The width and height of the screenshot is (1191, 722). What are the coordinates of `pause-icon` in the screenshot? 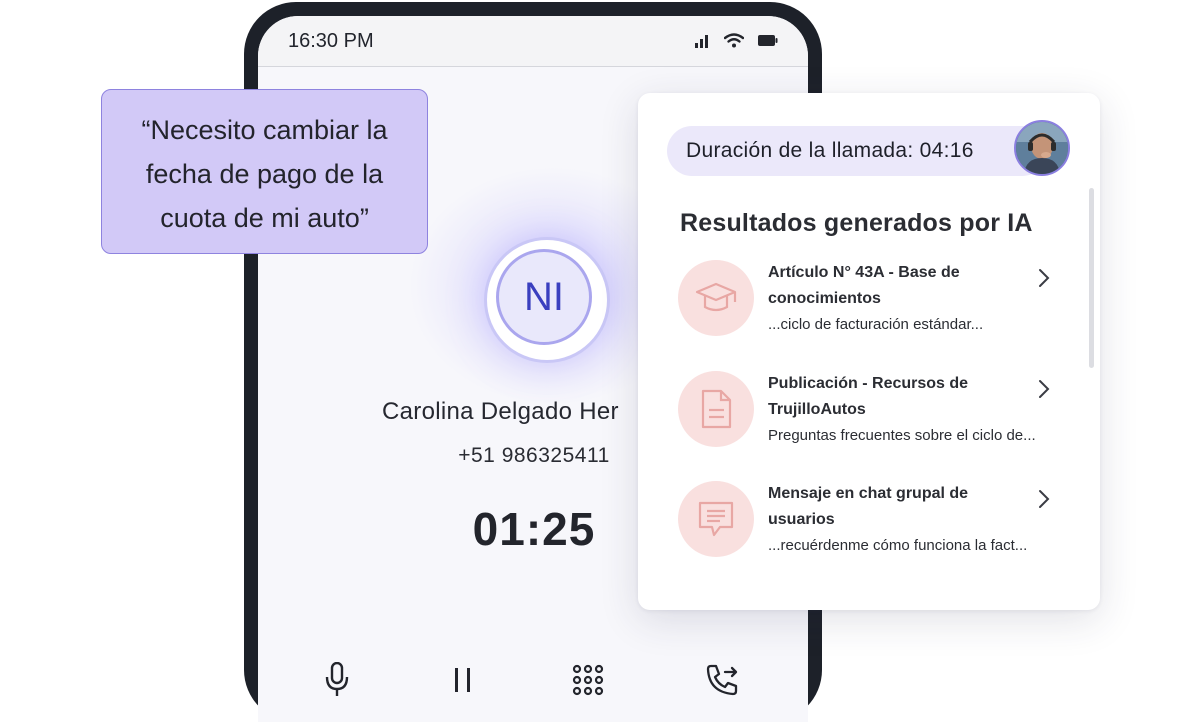 It's located at (462, 680).